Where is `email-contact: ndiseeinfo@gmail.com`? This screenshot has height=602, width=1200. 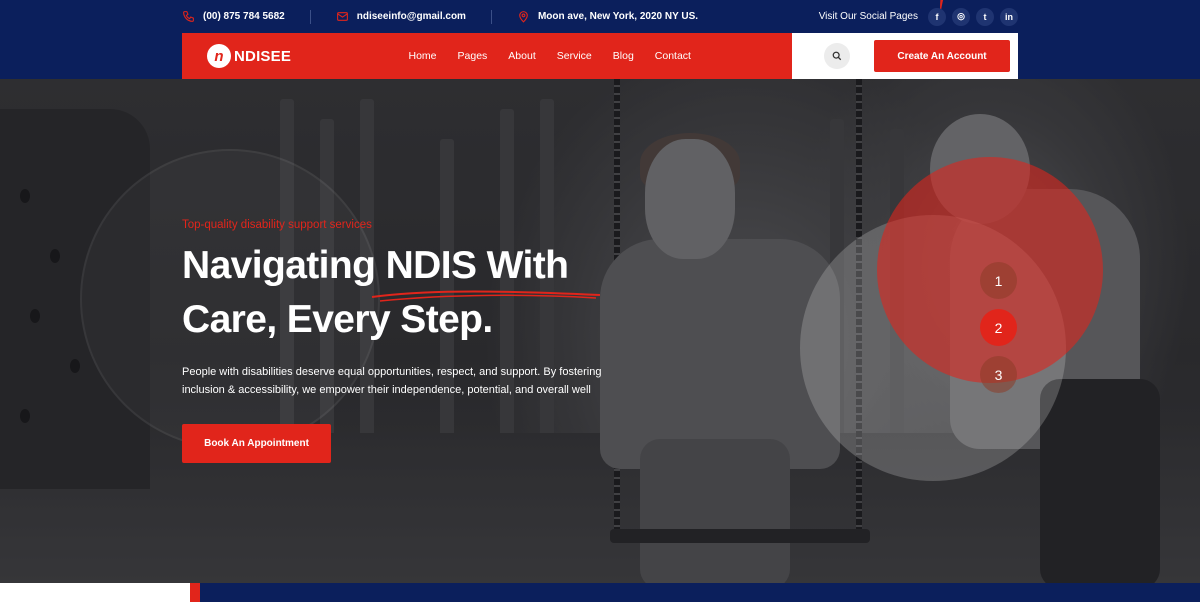
email-contact: ndiseeinfo@gmail.com is located at coordinates (401, 16).